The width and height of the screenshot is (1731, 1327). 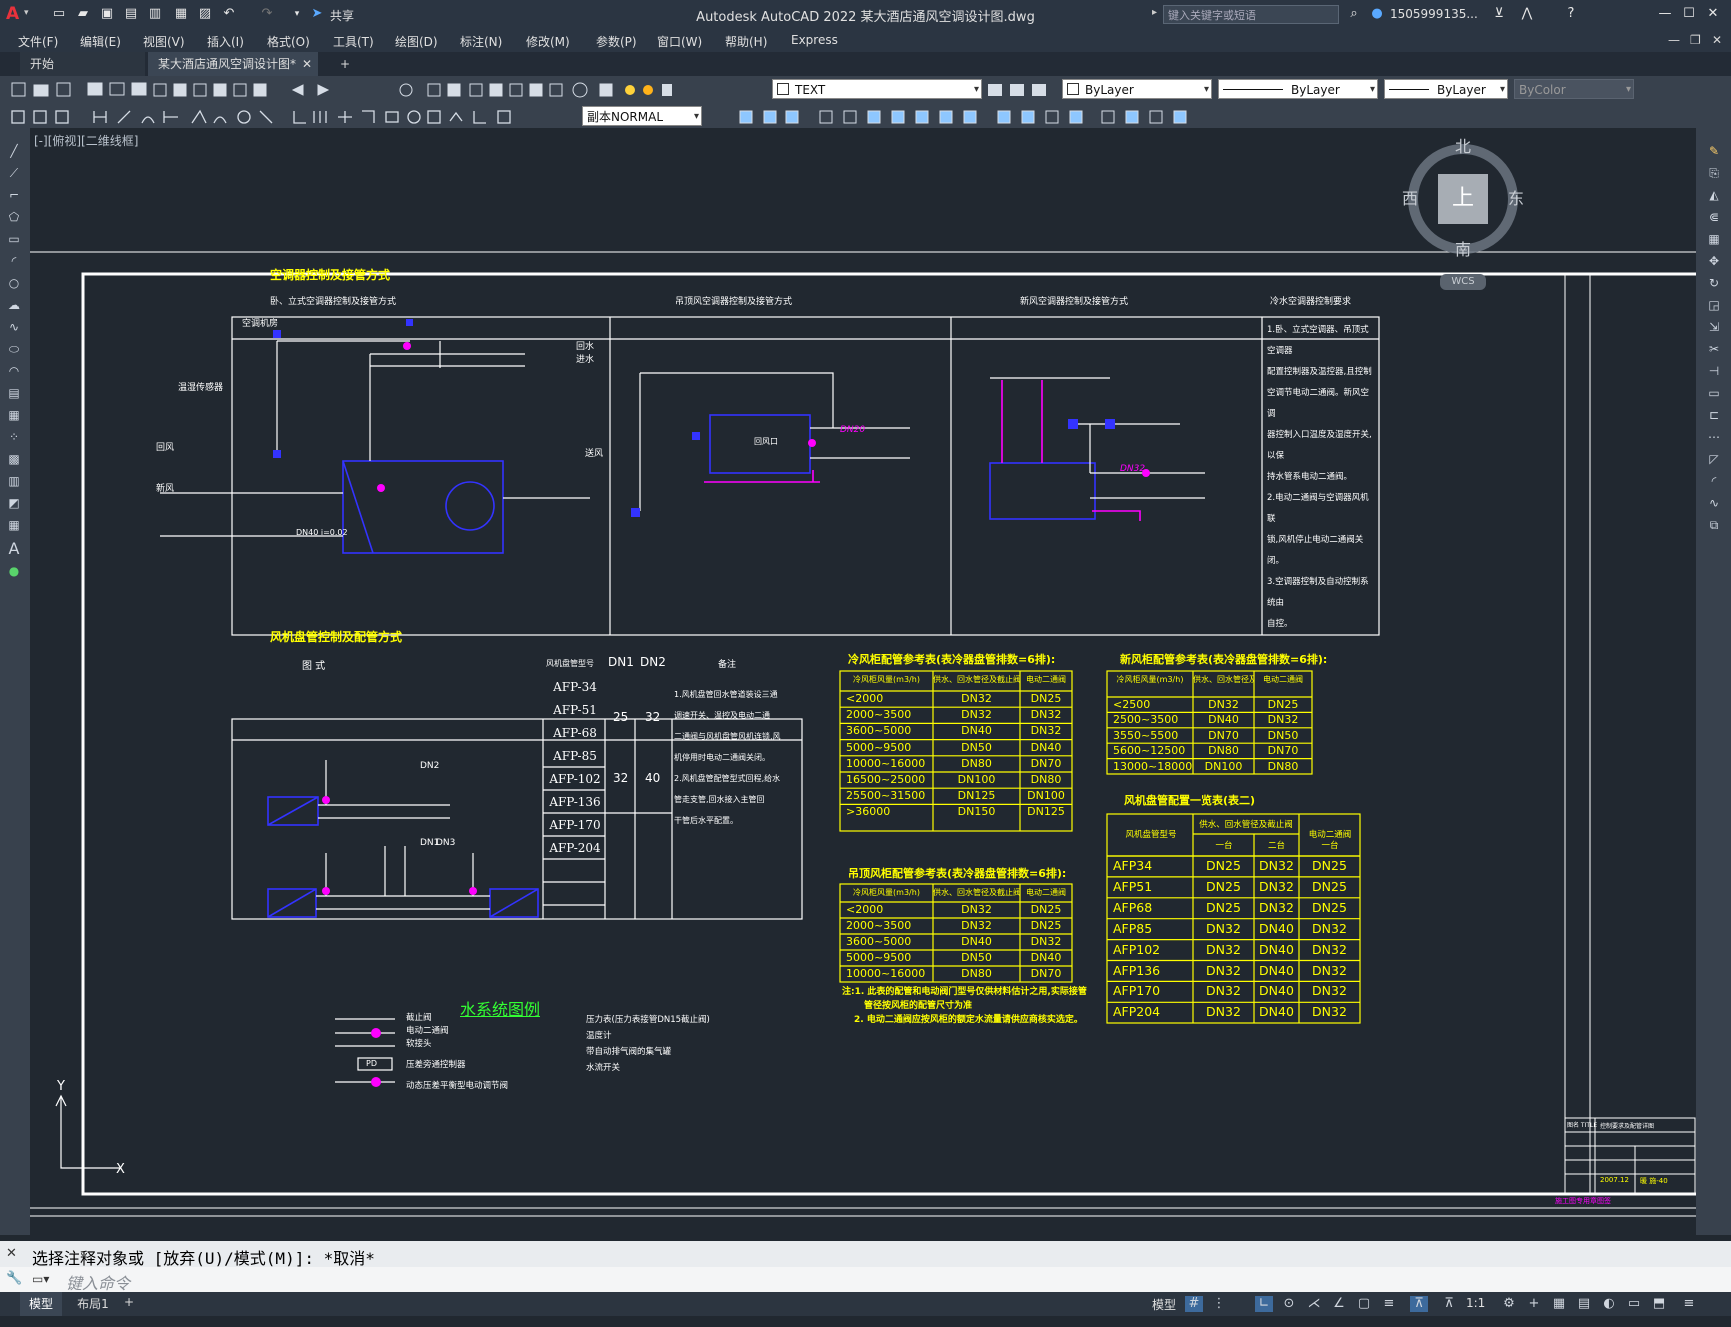 I want to click on quick-properties-icon: ▤, so click(x=1584, y=1304).